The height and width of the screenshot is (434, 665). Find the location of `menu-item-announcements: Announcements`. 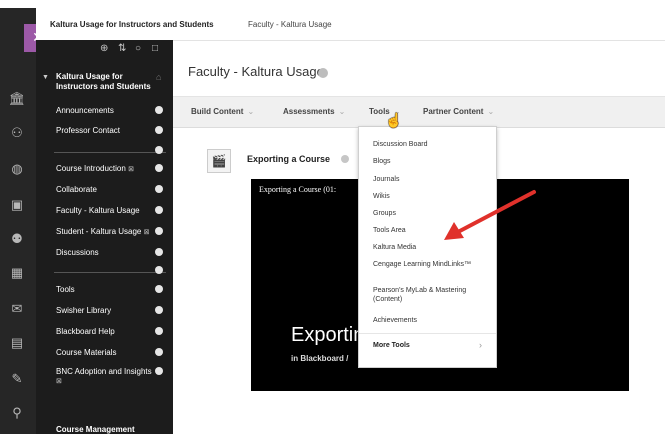

menu-item-announcements: Announcements is located at coordinates (85, 110).